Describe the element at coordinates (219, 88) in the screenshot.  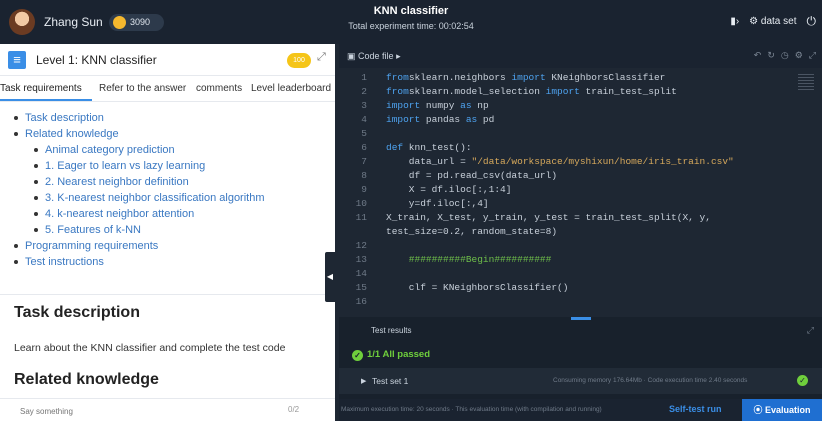
I see `tab-comments: comments` at that location.